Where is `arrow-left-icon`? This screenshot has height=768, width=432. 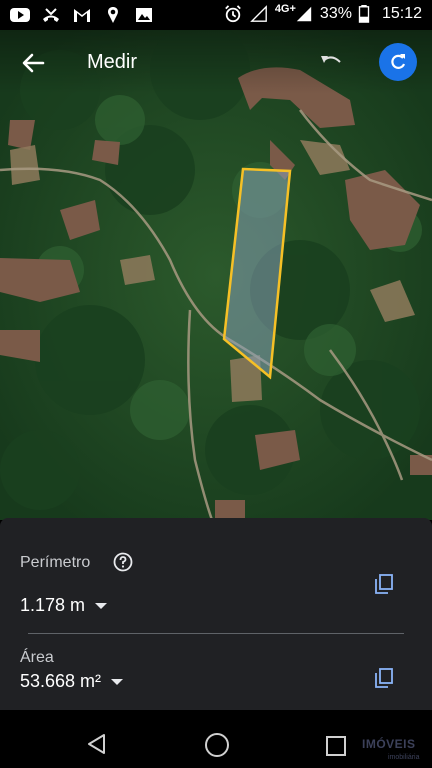
arrow-left-icon is located at coordinates (33, 63).